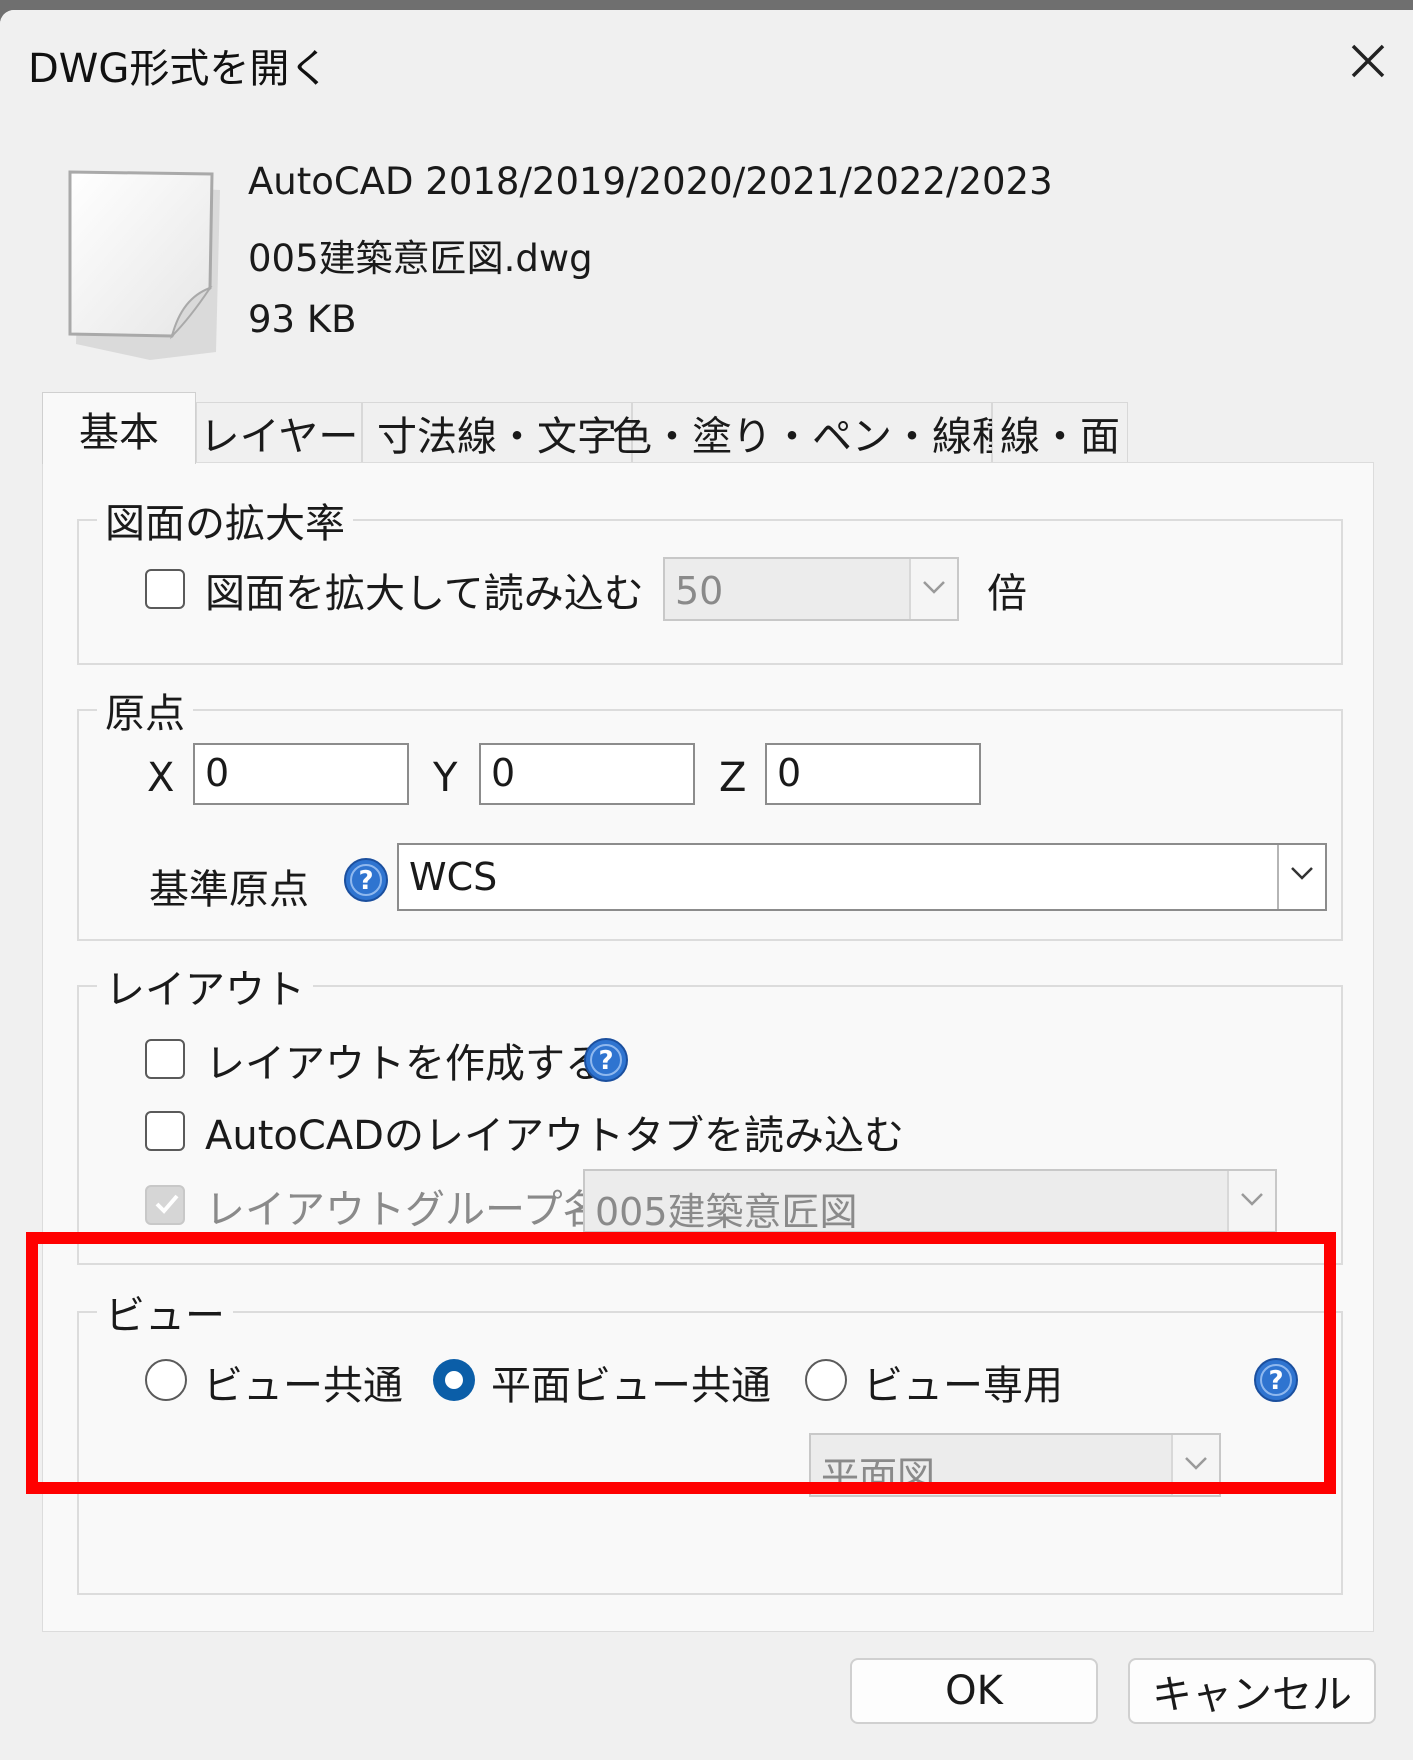  I want to click on layout-group-name-label: レイアウトグループ名, so click(404, 1210).